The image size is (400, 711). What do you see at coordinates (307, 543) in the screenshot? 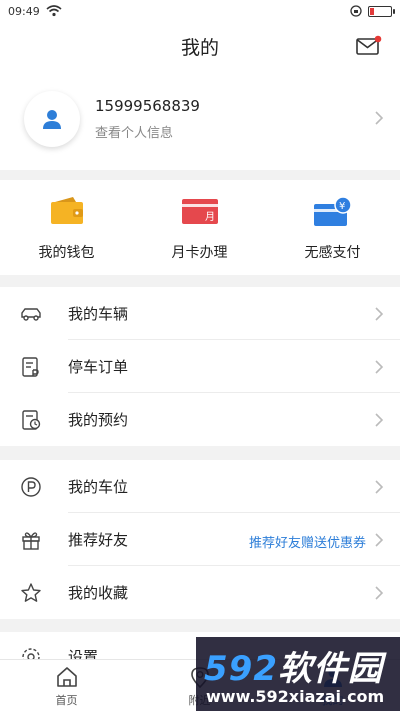
I see `referral-promo-text: 推荐好友赠送优惠券` at bounding box center [307, 543].